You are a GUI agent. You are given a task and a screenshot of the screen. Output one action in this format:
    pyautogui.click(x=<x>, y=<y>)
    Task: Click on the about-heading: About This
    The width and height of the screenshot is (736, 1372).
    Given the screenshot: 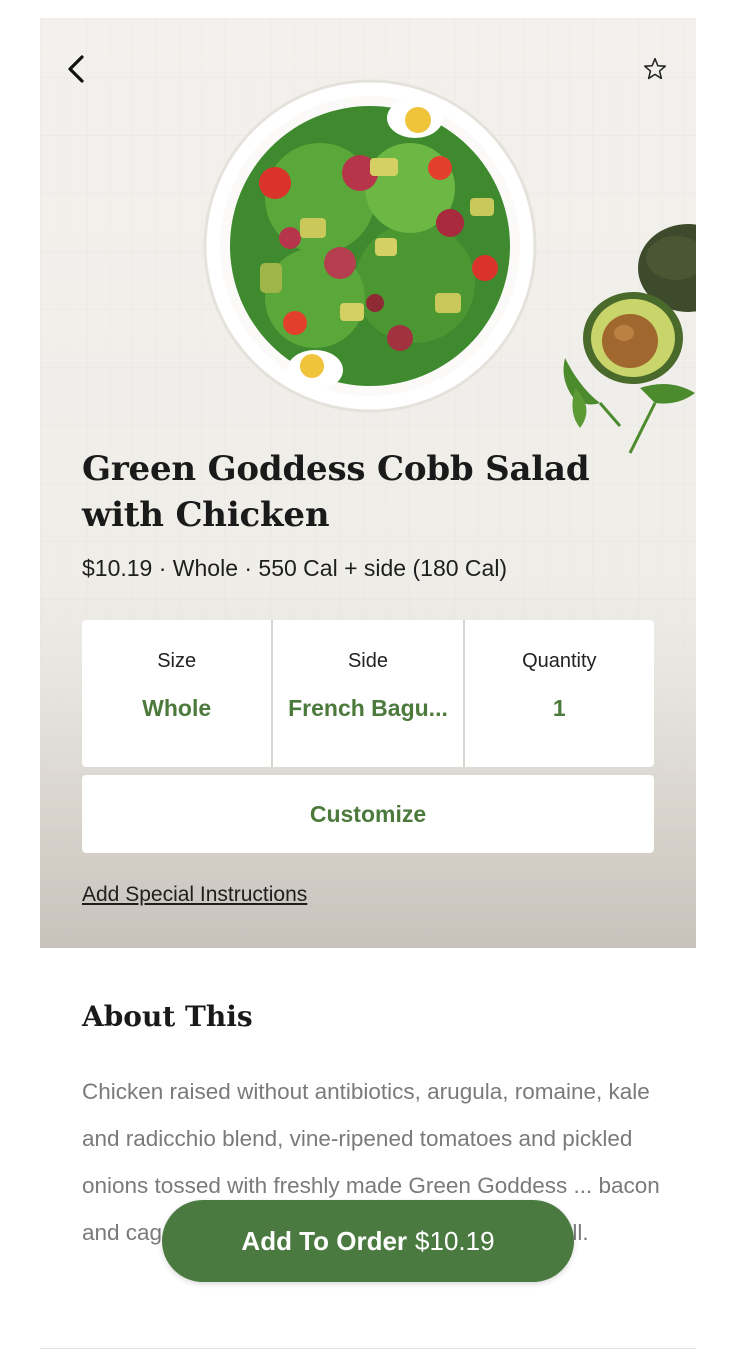 What is the action you would take?
    pyautogui.click(x=167, y=1016)
    